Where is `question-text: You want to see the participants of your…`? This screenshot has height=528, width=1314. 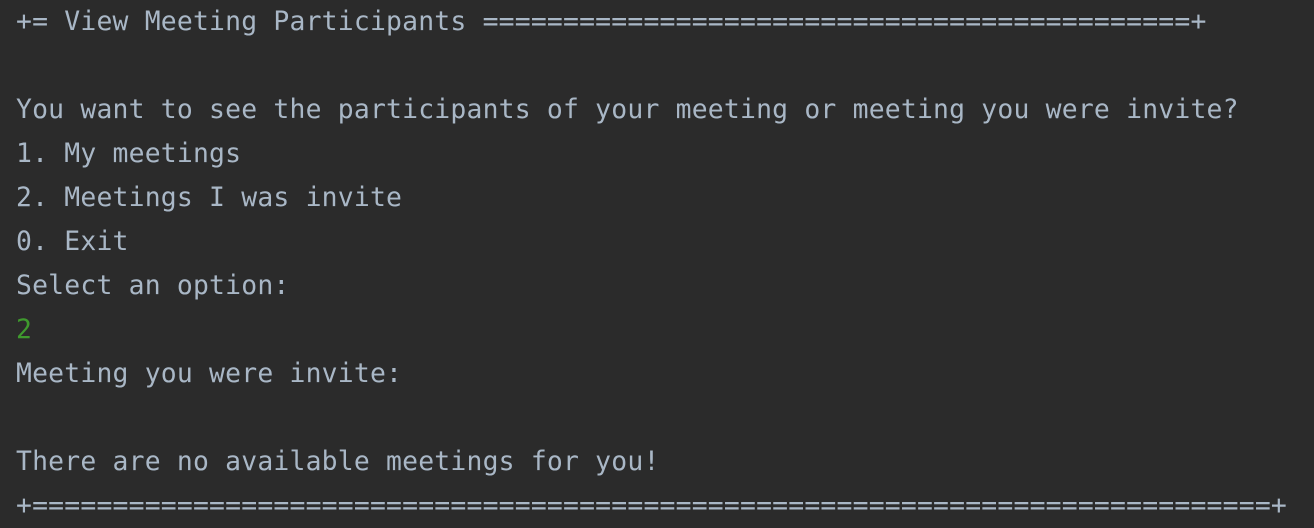 question-text: You want to see the participants of your… is located at coordinates (627, 109).